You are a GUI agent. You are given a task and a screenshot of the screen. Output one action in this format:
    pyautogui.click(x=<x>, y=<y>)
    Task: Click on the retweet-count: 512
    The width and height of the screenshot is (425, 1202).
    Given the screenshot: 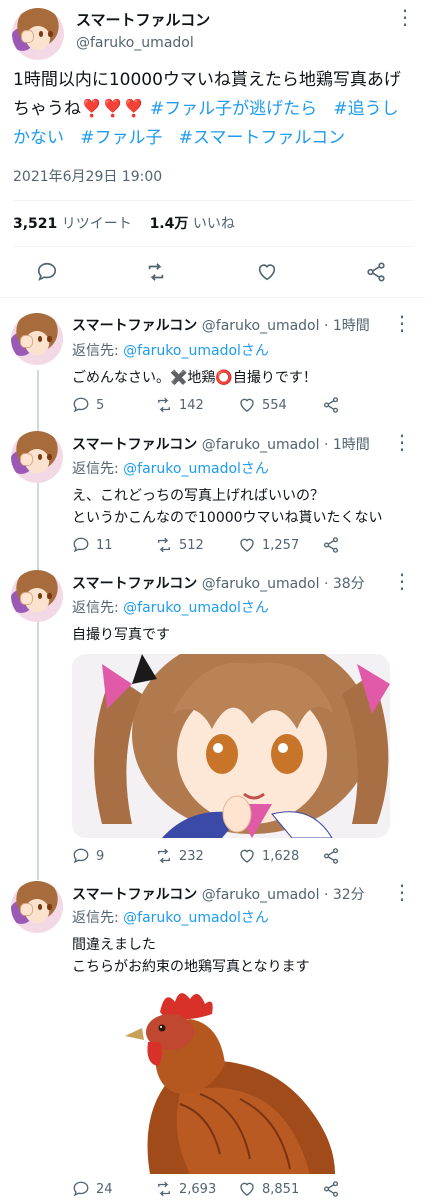 What is the action you would take?
    pyautogui.click(x=191, y=545)
    